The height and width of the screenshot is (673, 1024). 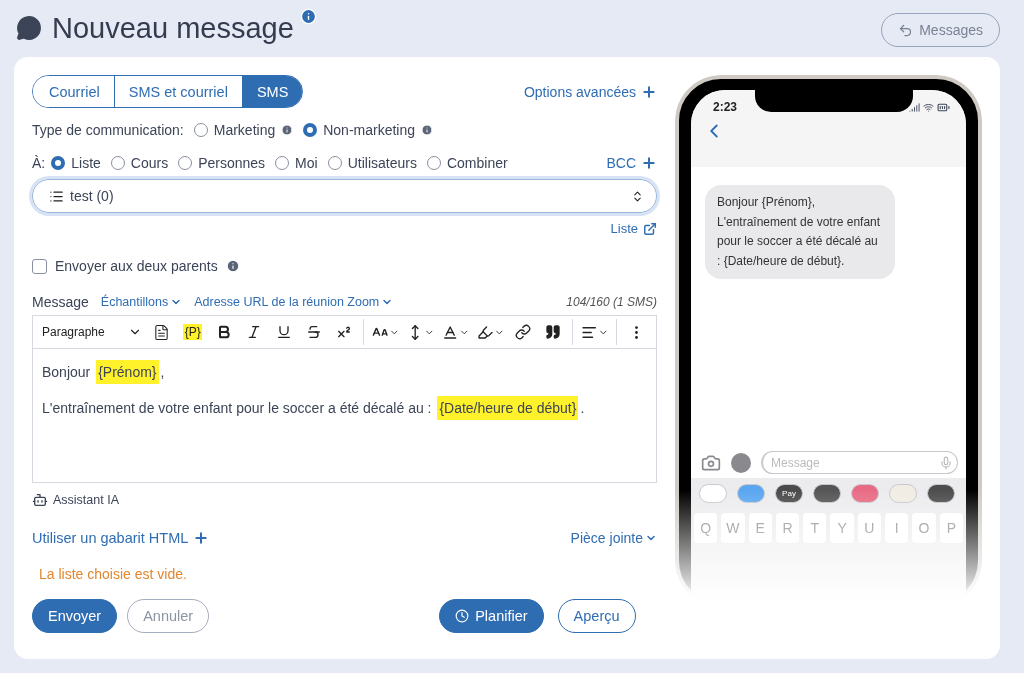 What do you see at coordinates (222, 163) in the screenshot?
I see `radio-option: Personnes` at bounding box center [222, 163].